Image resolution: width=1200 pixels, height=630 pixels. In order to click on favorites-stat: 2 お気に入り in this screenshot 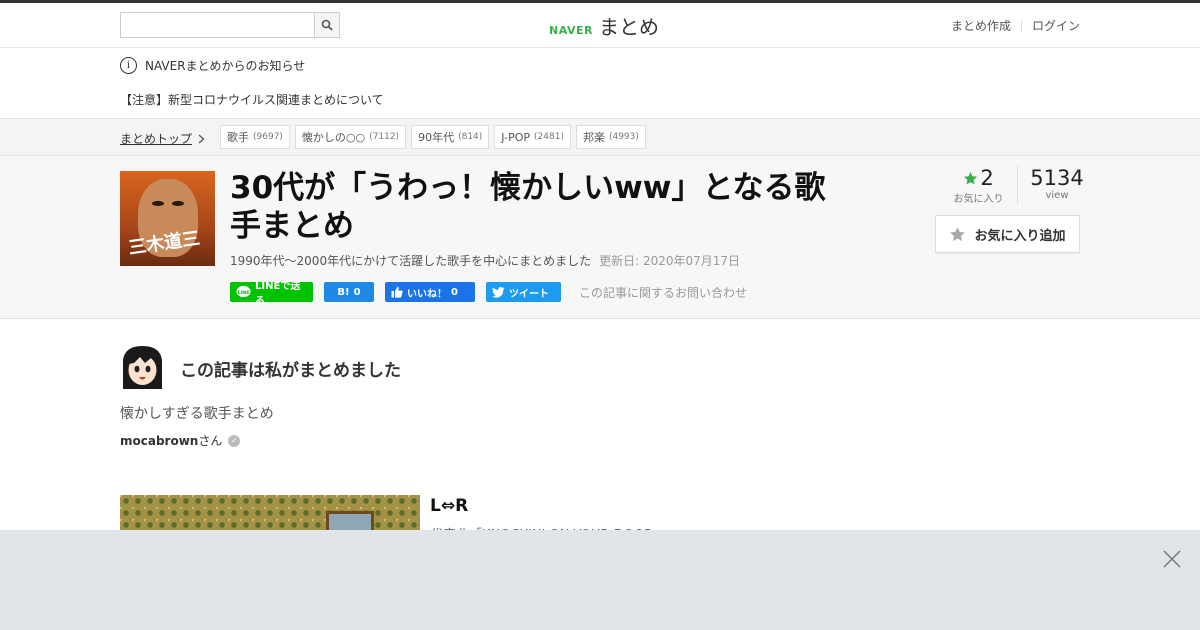, I will do `click(979, 185)`.